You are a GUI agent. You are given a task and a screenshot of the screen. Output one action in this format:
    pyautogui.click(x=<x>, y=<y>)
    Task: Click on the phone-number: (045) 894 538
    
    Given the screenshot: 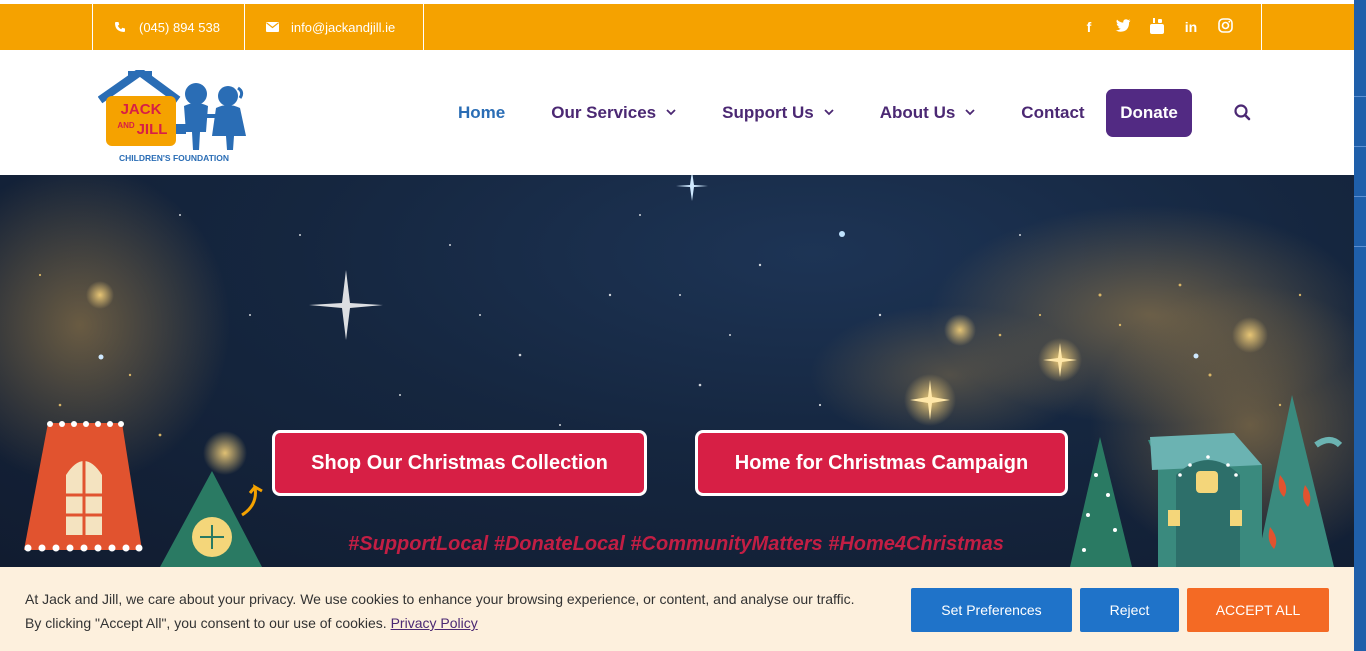 What is the action you would take?
    pyautogui.click(x=179, y=27)
    